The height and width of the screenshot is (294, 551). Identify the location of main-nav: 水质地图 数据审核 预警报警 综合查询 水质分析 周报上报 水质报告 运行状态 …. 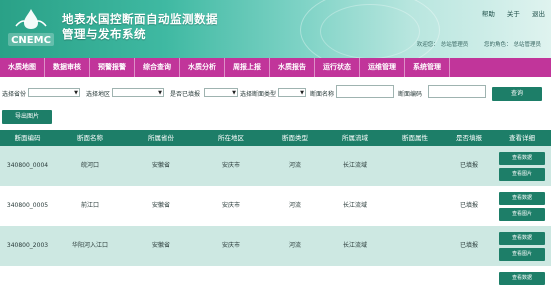
(275, 67).